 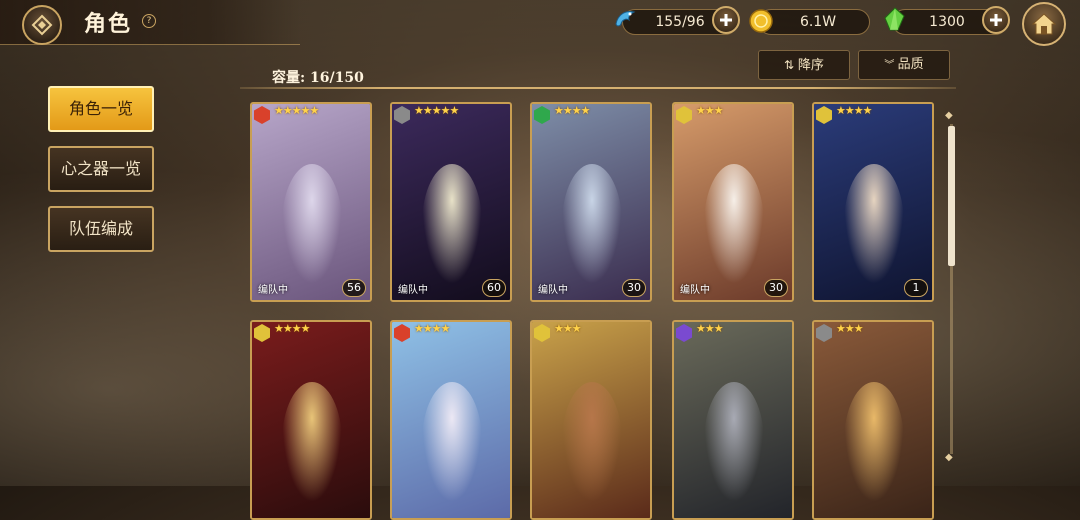 I want to click on menu-character-list: 角色一览, so click(x=101, y=109).